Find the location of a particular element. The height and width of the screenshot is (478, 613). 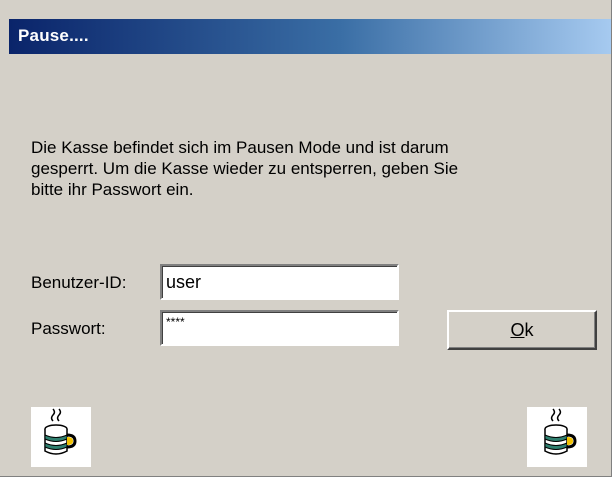

user-id-field: user is located at coordinates (279, 282).